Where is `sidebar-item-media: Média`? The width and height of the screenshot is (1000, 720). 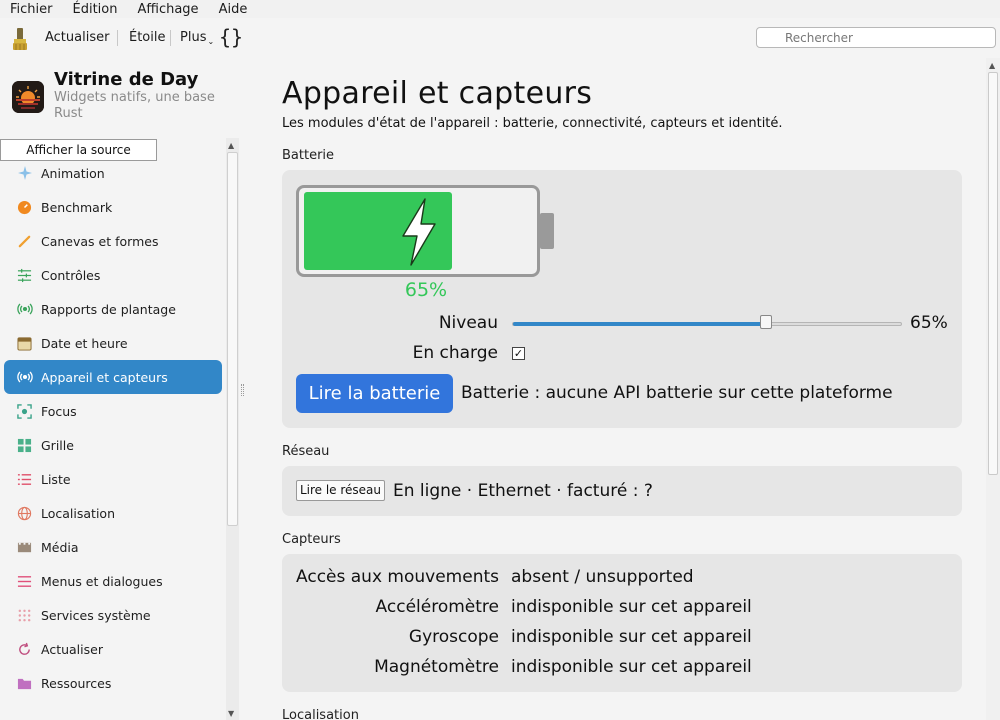
sidebar-item-media: Média is located at coordinates (113, 547).